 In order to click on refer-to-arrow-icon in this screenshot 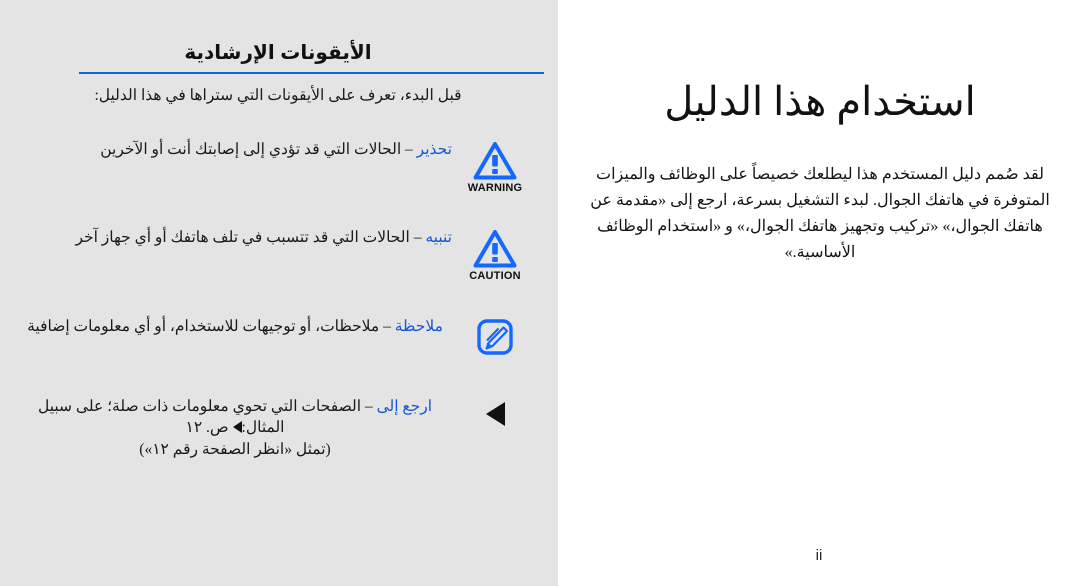, I will do `click(495, 414)`.